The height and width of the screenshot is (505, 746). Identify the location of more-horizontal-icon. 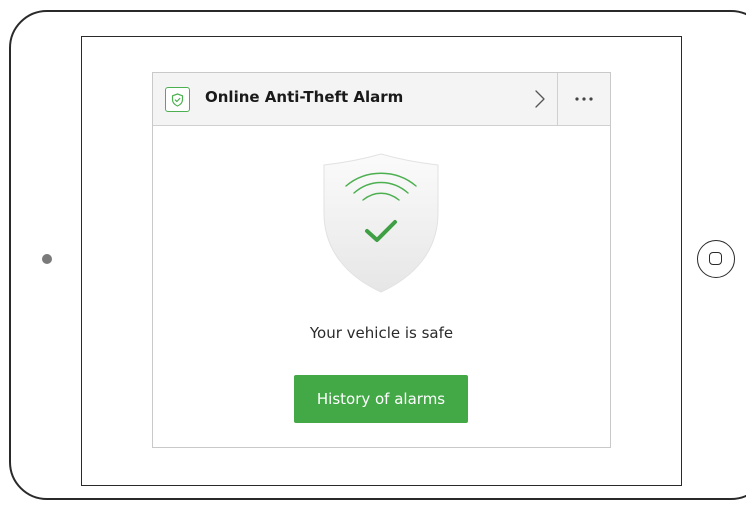
(584, 99).